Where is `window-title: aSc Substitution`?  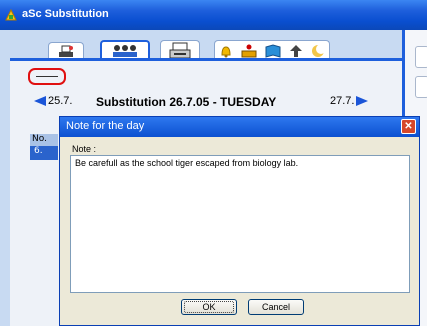
window-title: aSc Substitution is located at coordinates (65, 14).